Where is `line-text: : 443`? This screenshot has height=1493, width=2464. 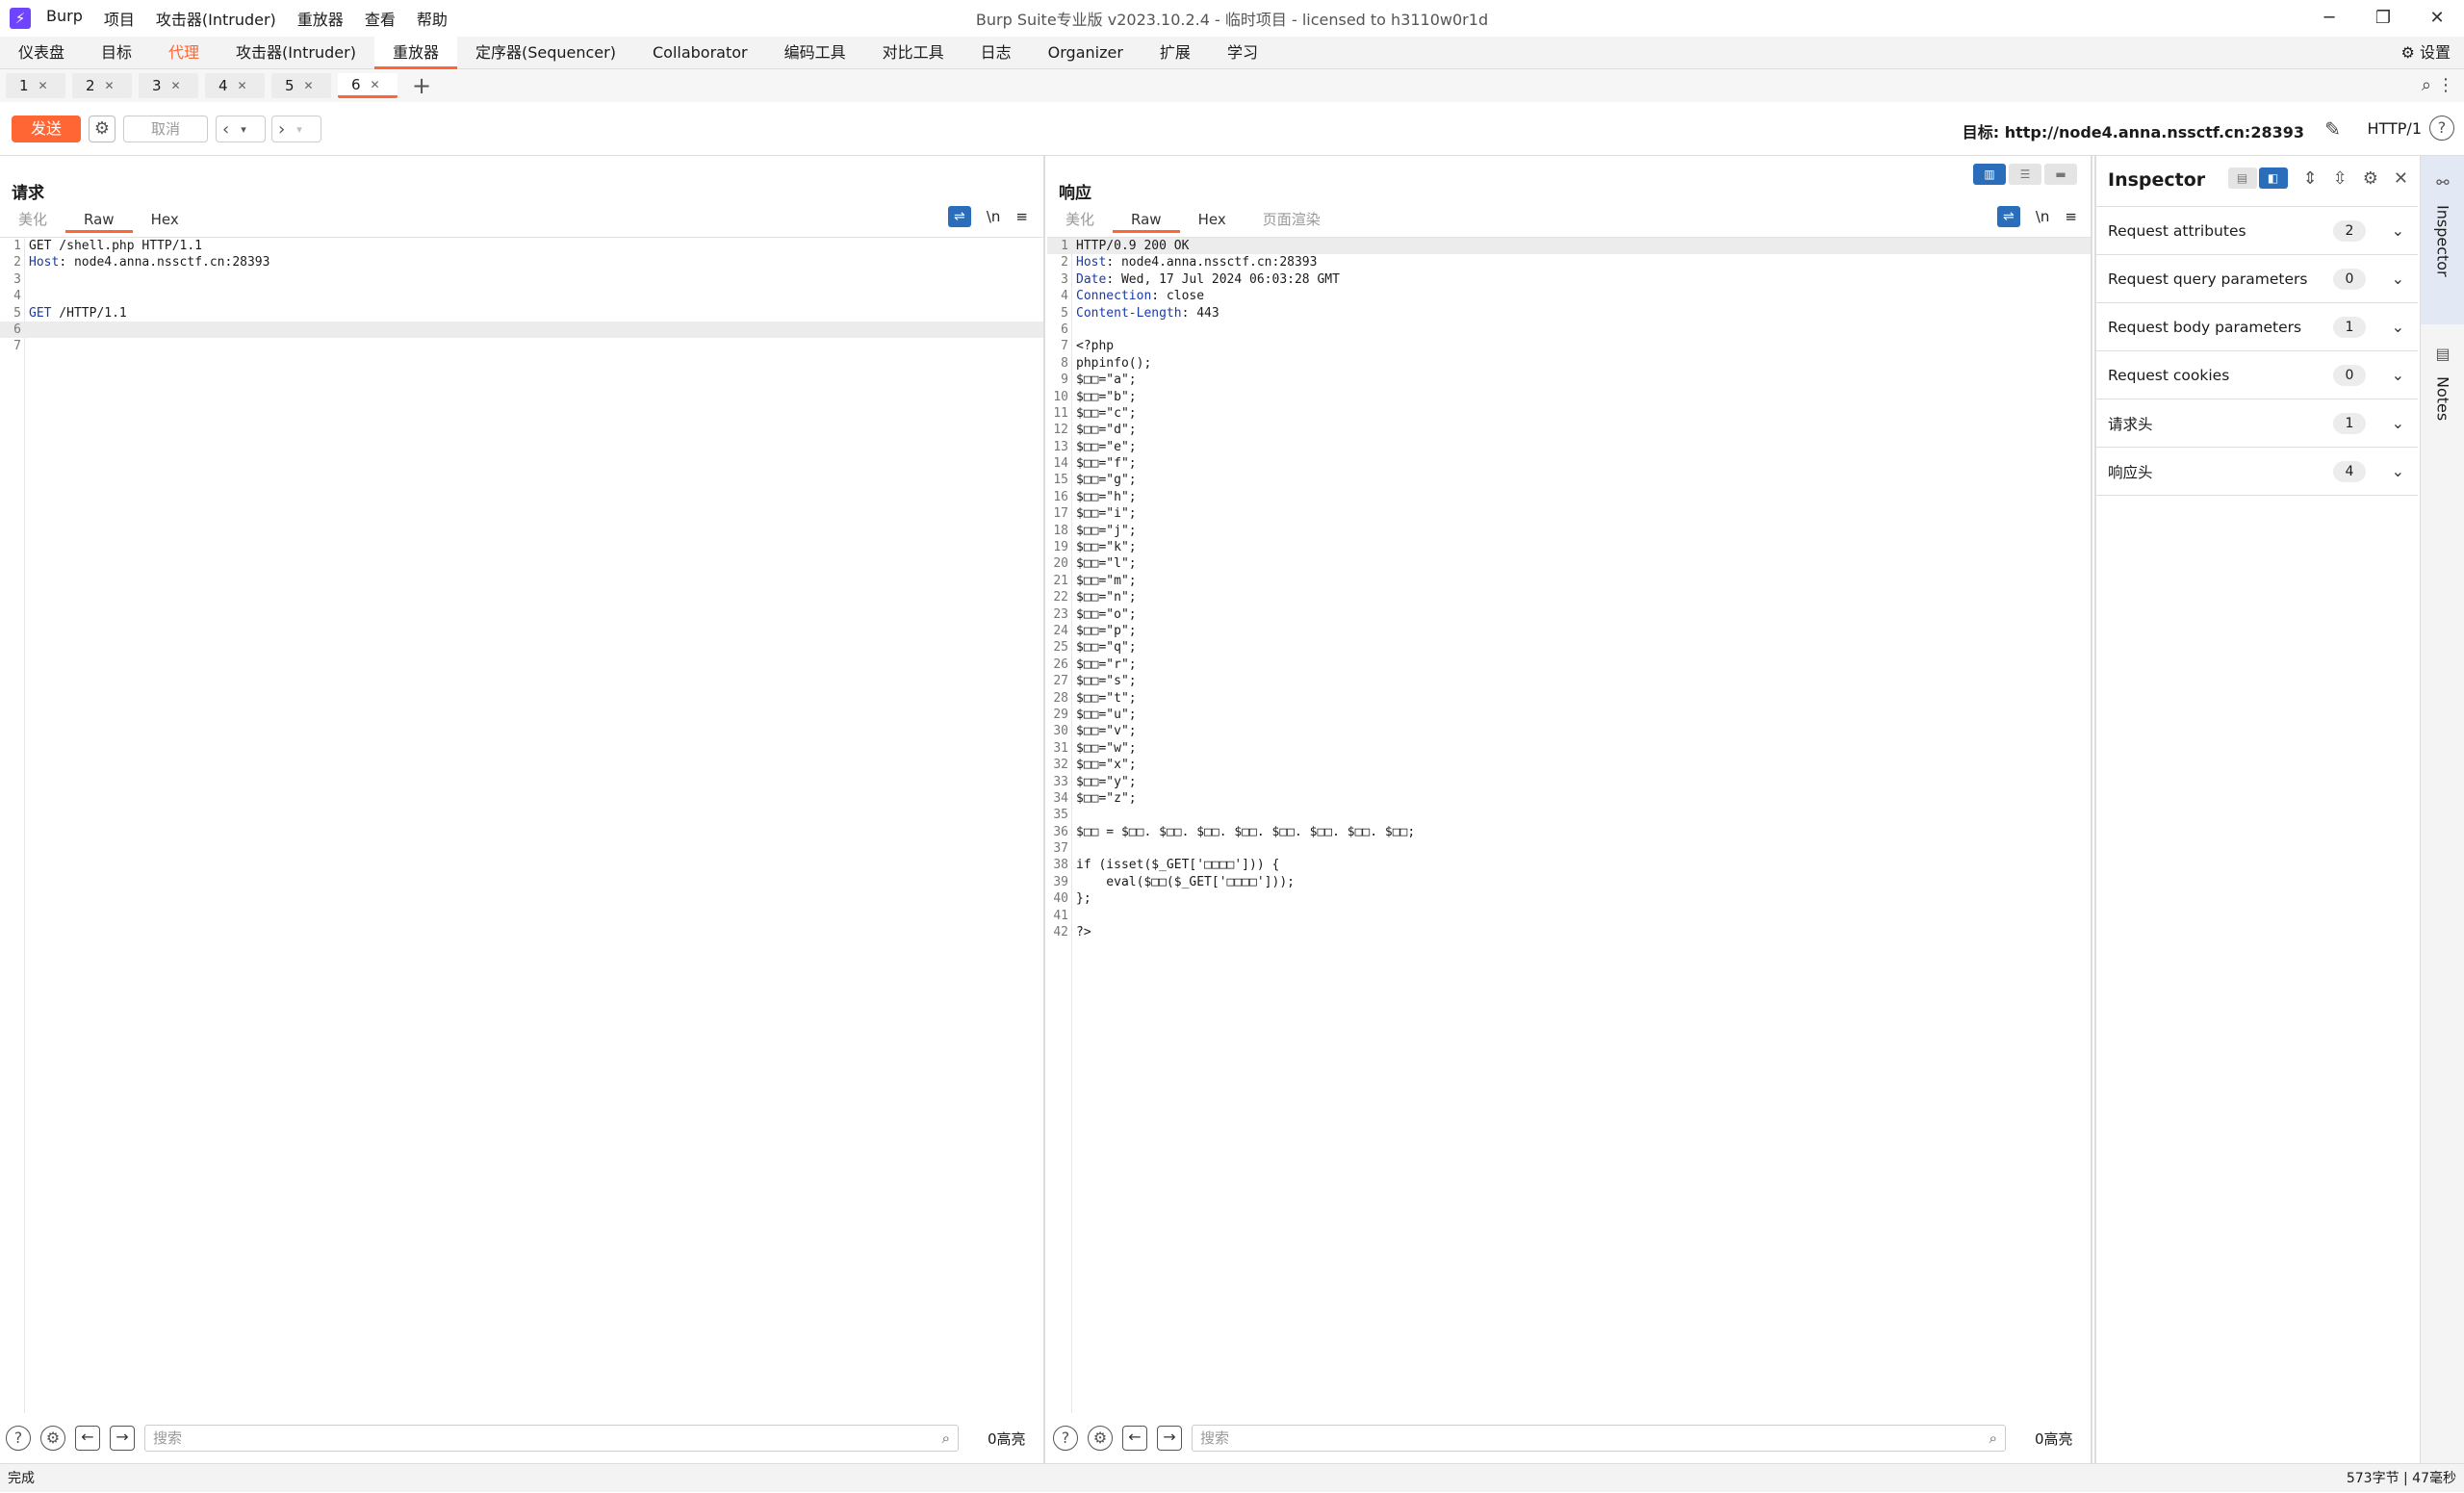
line-text: : 443 is located at coordinates (1200, 313).